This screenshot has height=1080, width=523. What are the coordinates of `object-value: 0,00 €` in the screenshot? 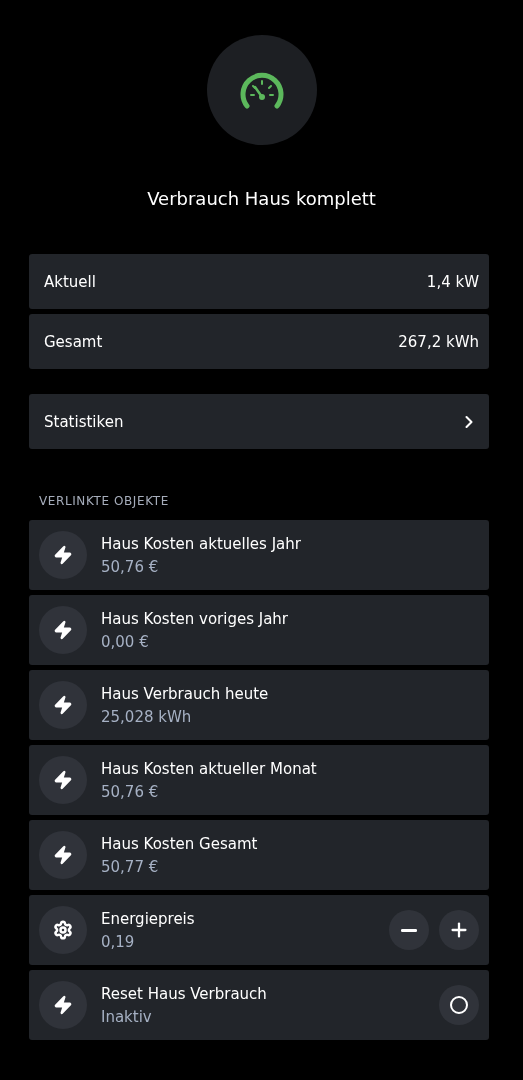 It's located at (125, 641).